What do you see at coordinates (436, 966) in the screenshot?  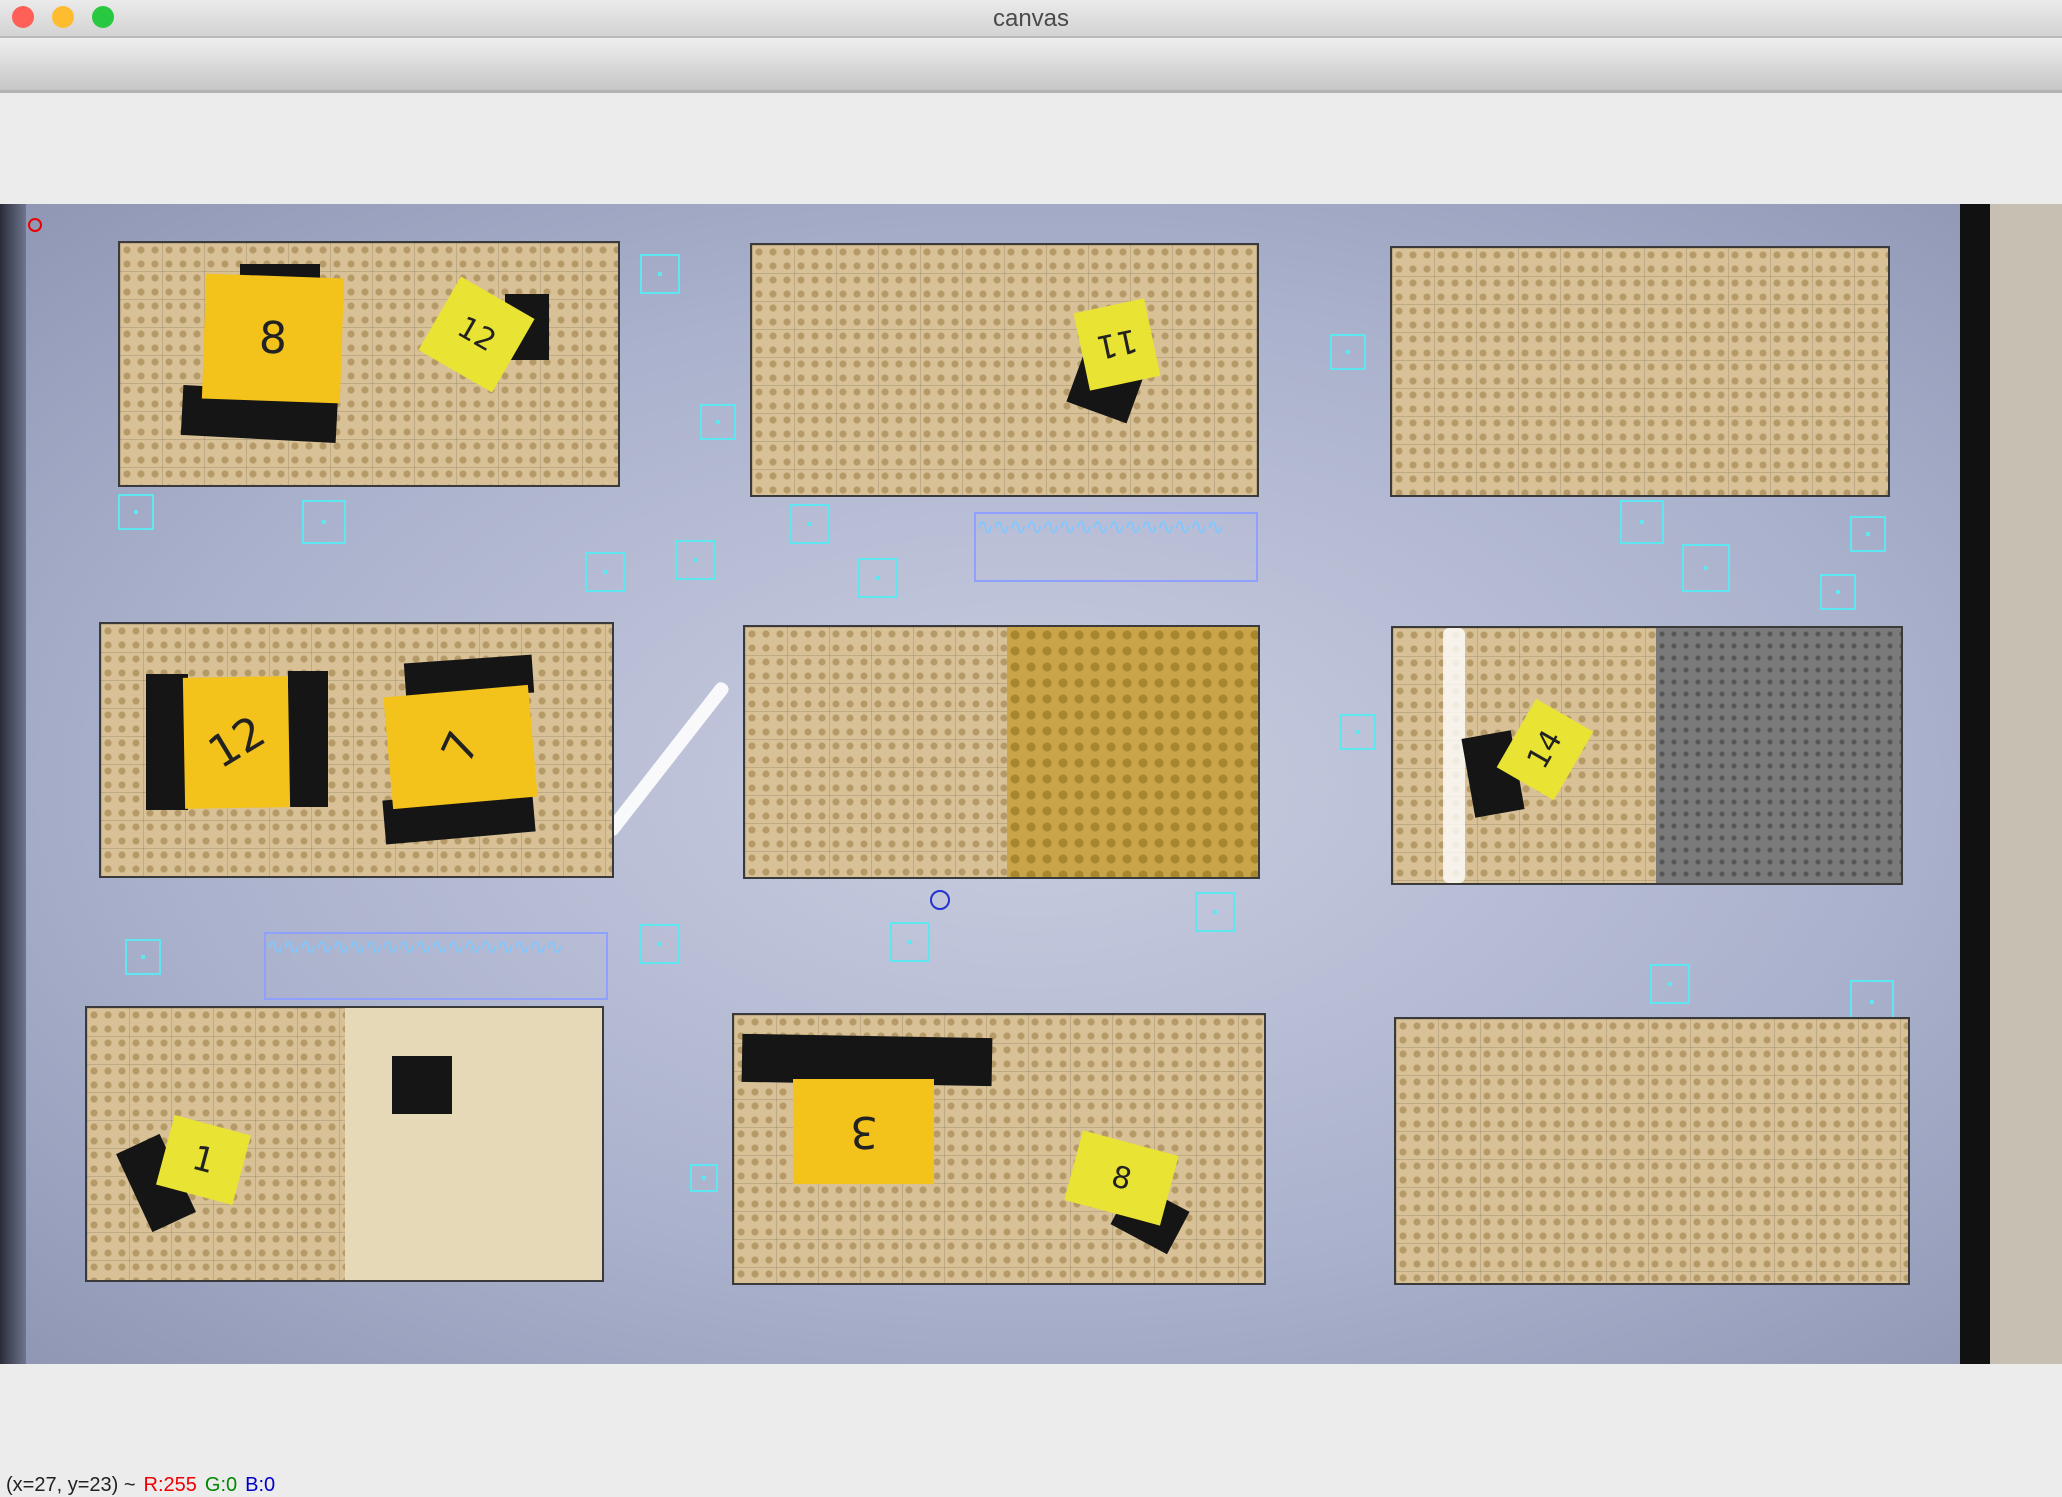 I see `projected-river: ∿∿∿∿∿∿∿∿∿∿∿∿∿∿∿∿∿∿` at bounding box center [436, 966].